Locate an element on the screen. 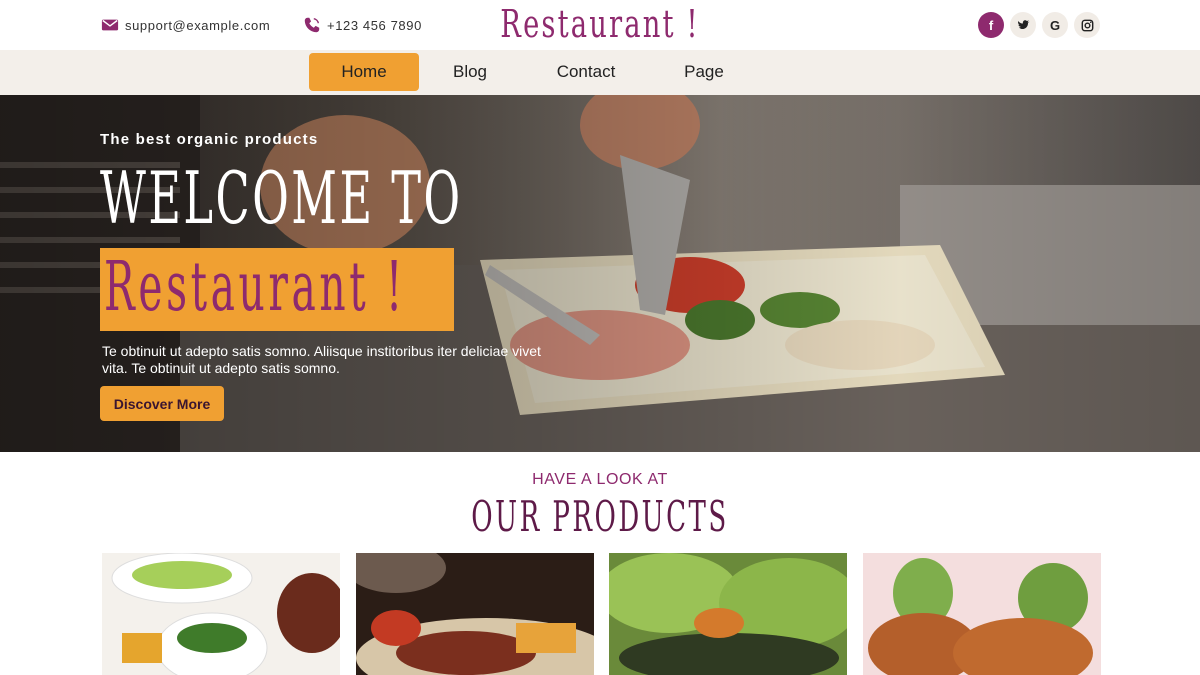  google-icon: G is located at coordinates (1055, 25).